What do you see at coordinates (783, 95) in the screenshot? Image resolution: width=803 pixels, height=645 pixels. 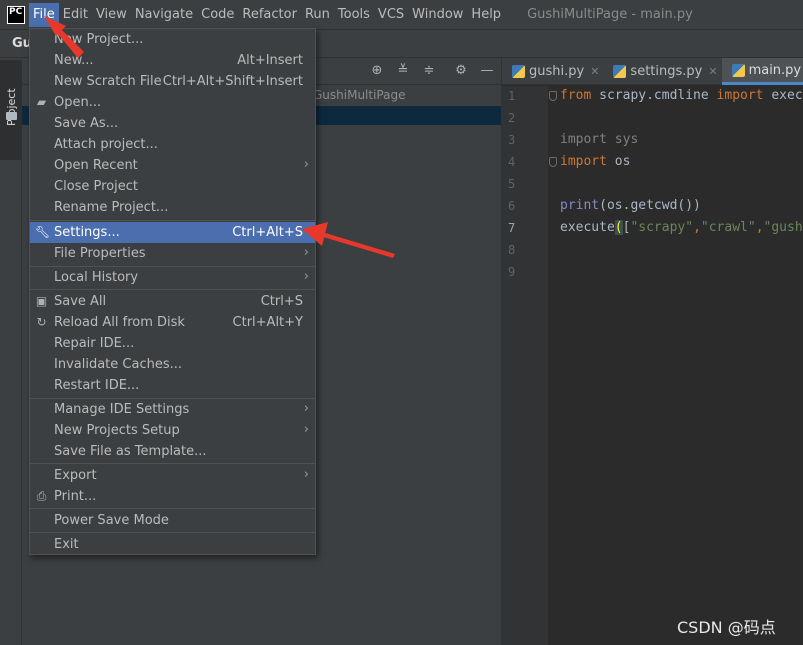 I see `code-text: exec` at bounding box center [783, 95].